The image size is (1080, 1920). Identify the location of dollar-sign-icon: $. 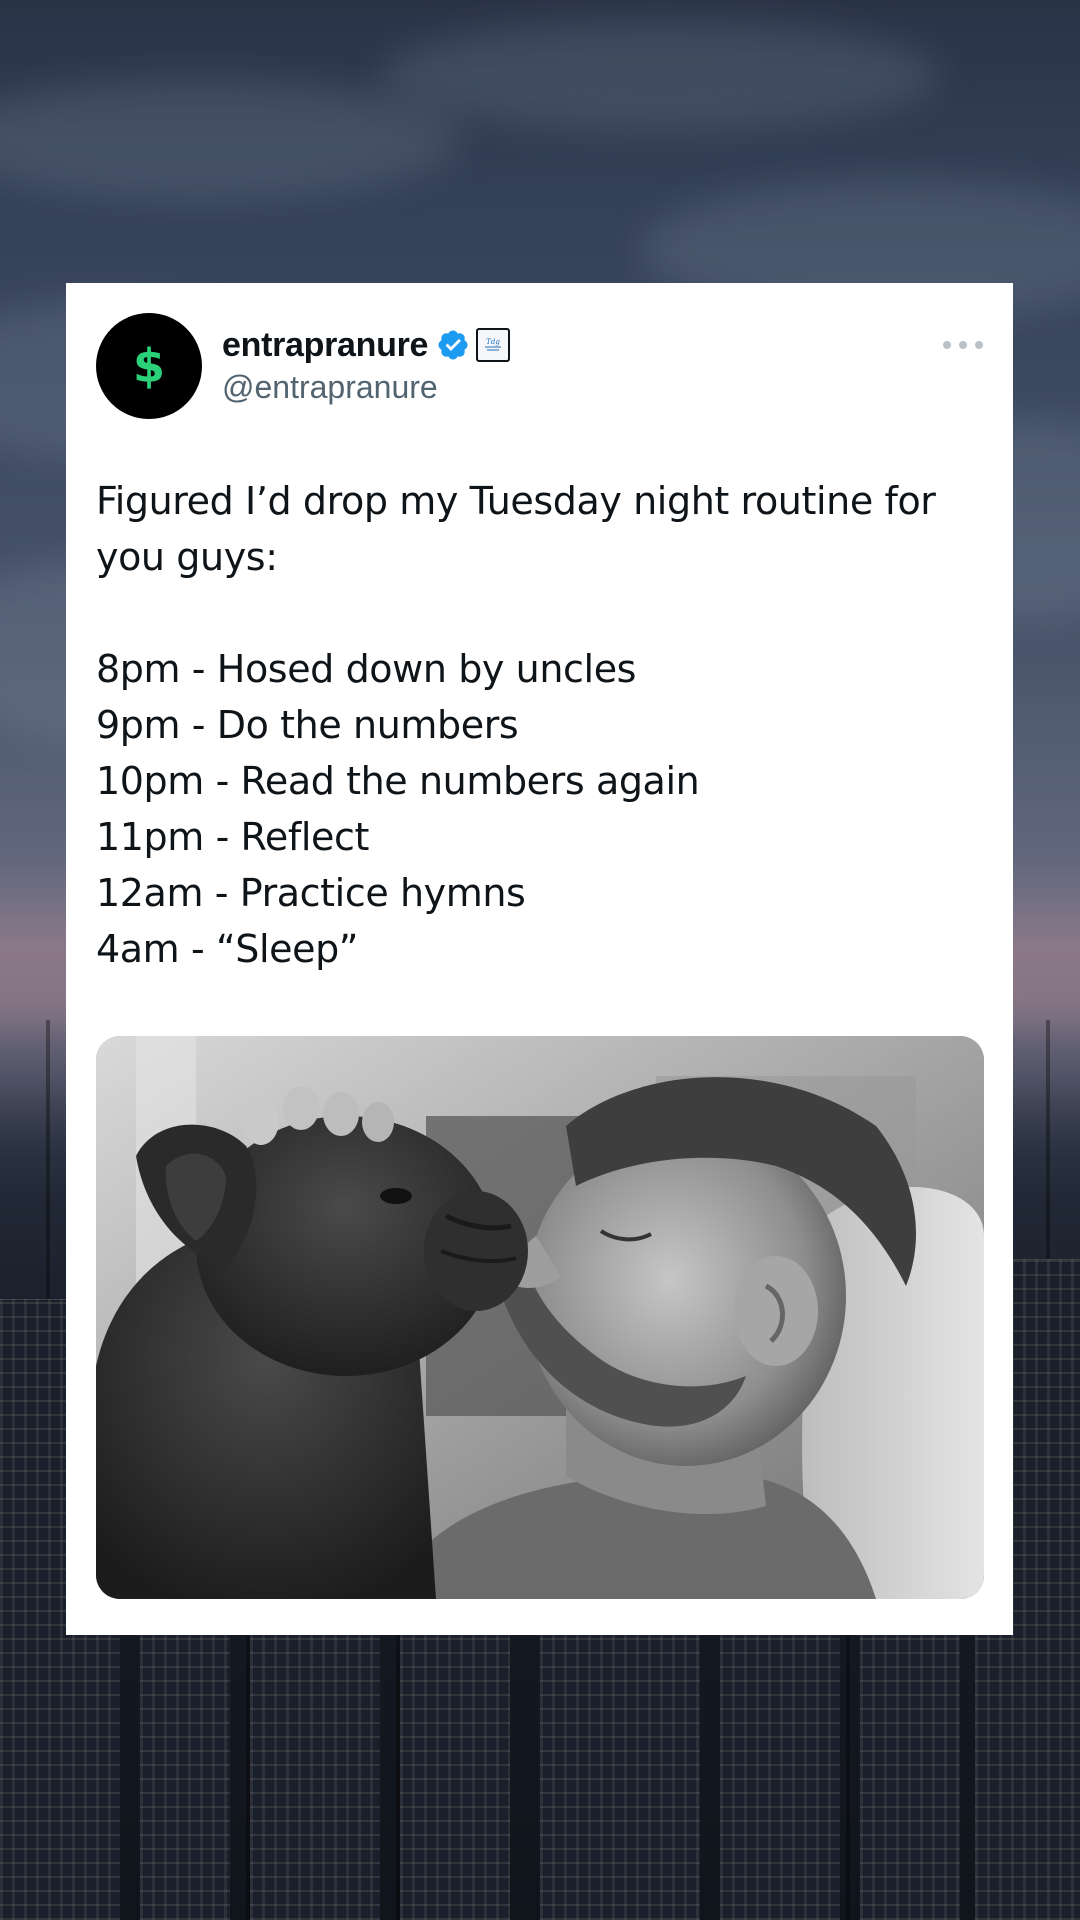
(148, 366).